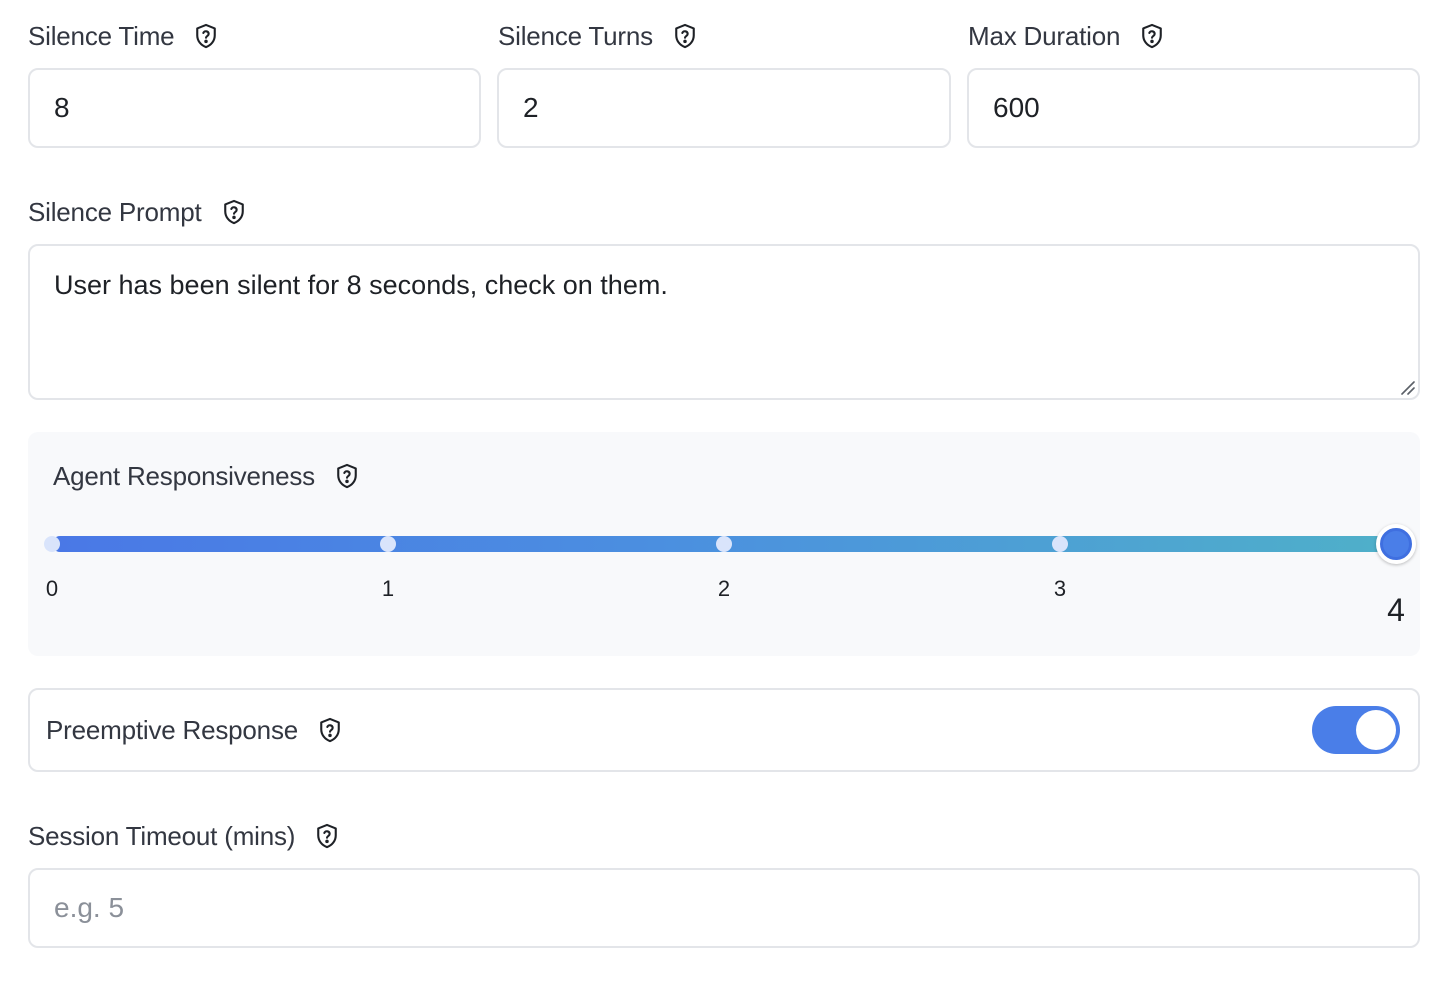  Describe the element at coordinates (598, 36) in the screenshot. I see `silence-turns-label: Silence Turns` at that location.